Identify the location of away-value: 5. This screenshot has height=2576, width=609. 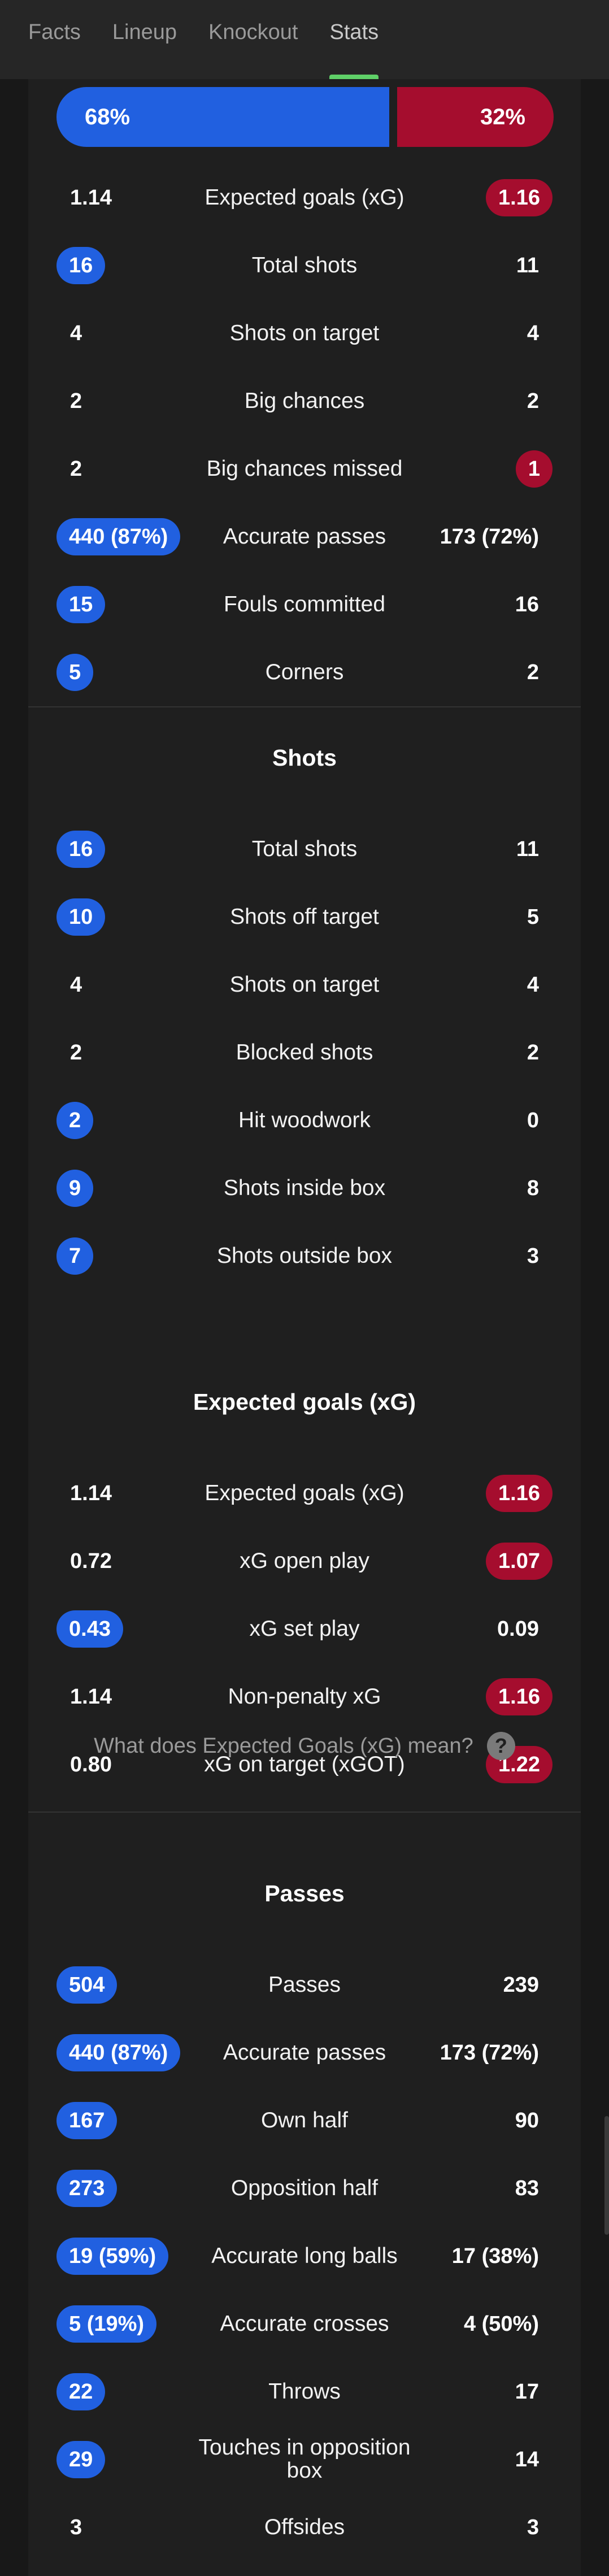
(533, 917).